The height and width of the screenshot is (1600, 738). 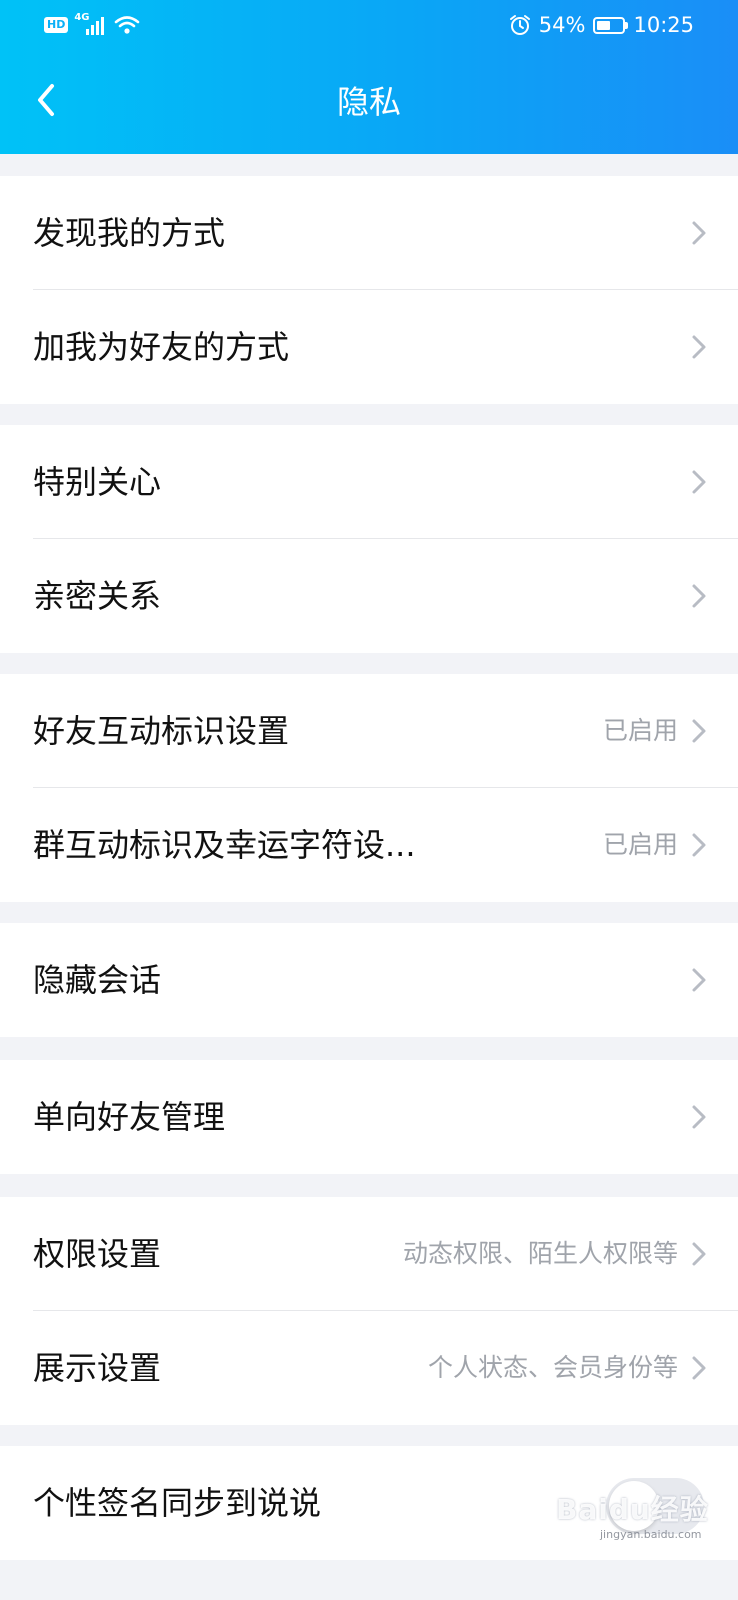 I want to click on status-bar: HD 4G 54% 10:25, so click(x=369, y=25).